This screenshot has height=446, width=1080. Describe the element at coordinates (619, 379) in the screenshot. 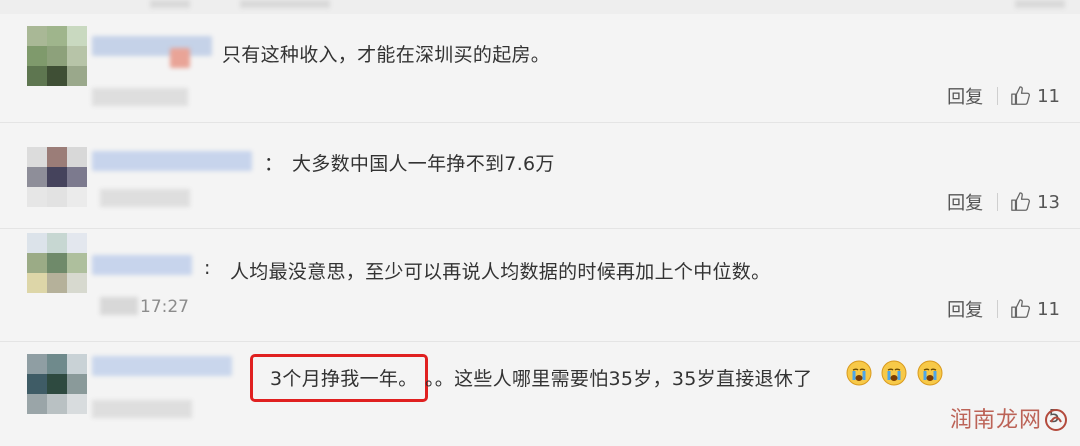

I see `comment-text: 。。这些人哪里需要怕35岁，35岁直接退休了` at that location.